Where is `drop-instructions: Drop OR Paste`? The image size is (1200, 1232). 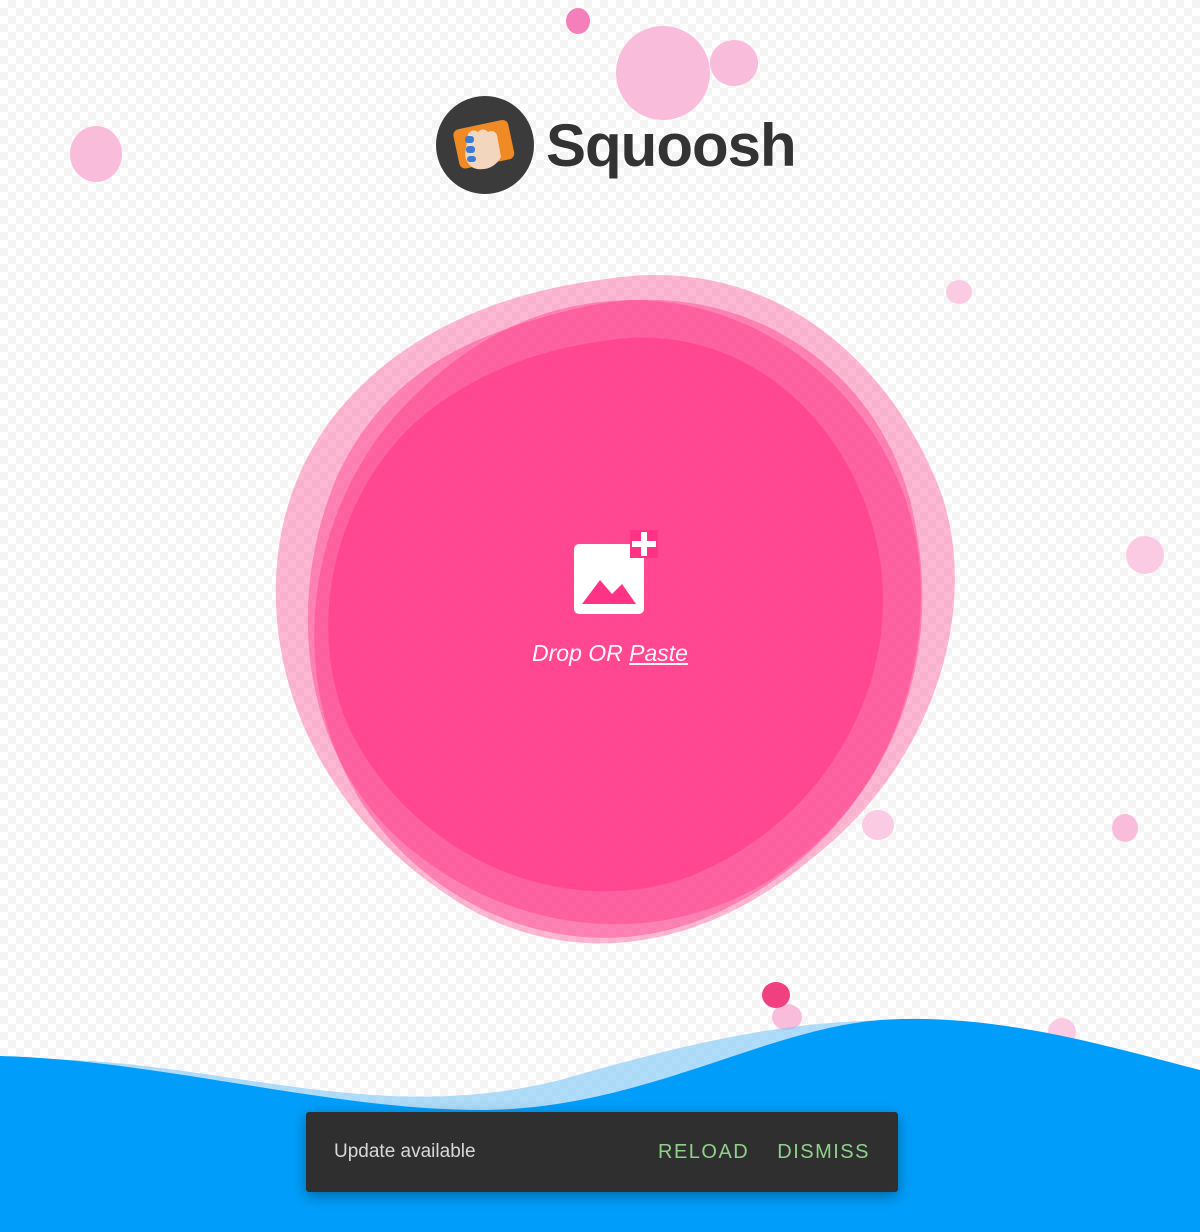 drop-instructions: Drop OR Paste is located at coordinates (610, 653).